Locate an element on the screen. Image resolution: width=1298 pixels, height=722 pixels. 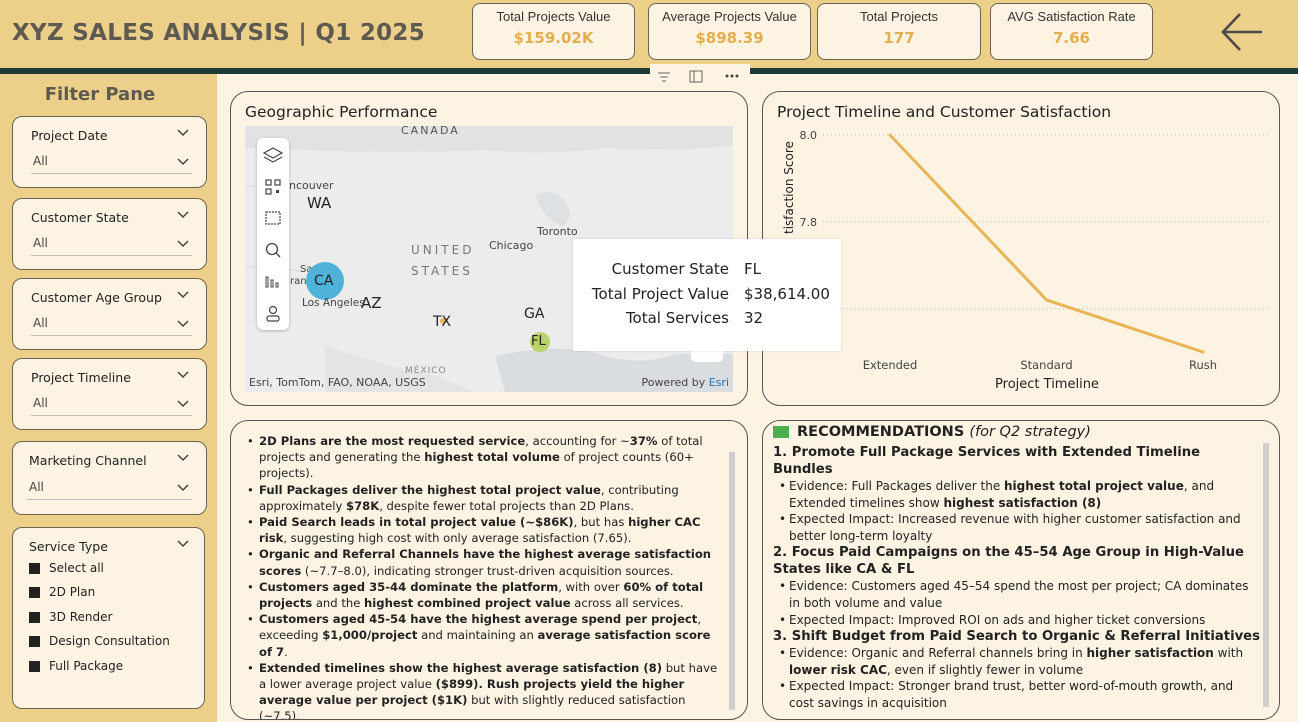
insight-bold-text: 37% is located at coordinates (643, 441).